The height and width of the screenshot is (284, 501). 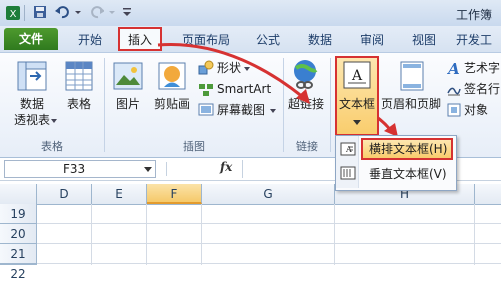 I want to click on menu-item-vertical-textbox: 垂直文本框(V), so click(x=411, y=174).